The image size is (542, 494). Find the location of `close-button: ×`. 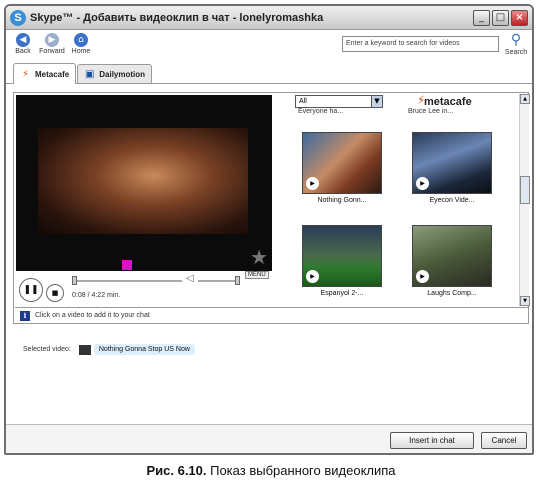

close-button: × is located at coordinates (519, 17).